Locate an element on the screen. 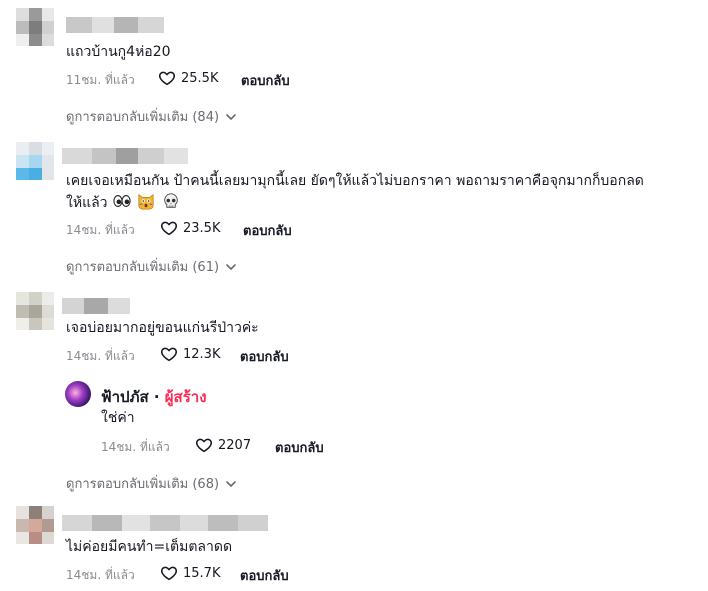 This screenshot has width=708, height=591. like-button: 12.3K is located at coordinates (190, 354).